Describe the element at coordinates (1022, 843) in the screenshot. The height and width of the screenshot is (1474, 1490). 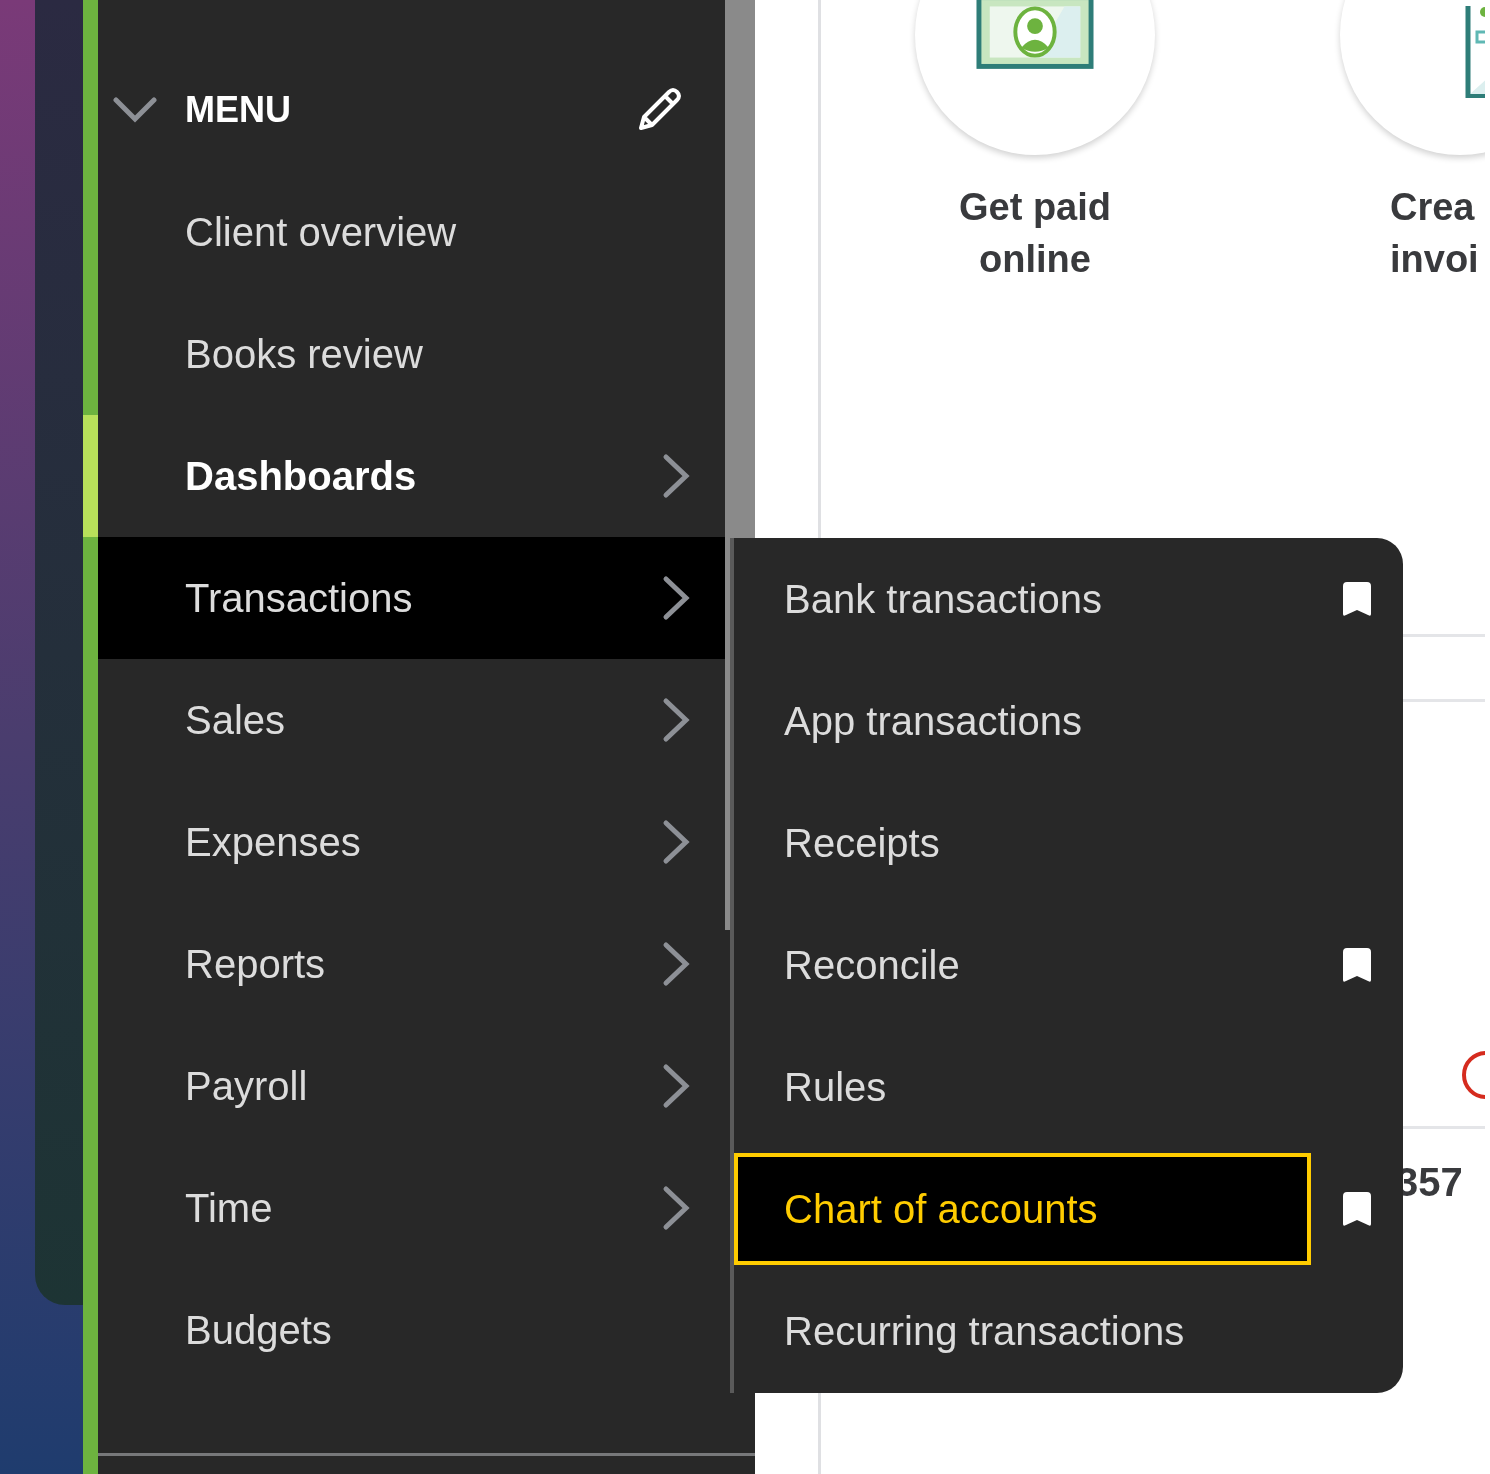
I see `submenu-item: Receipts` at that location.